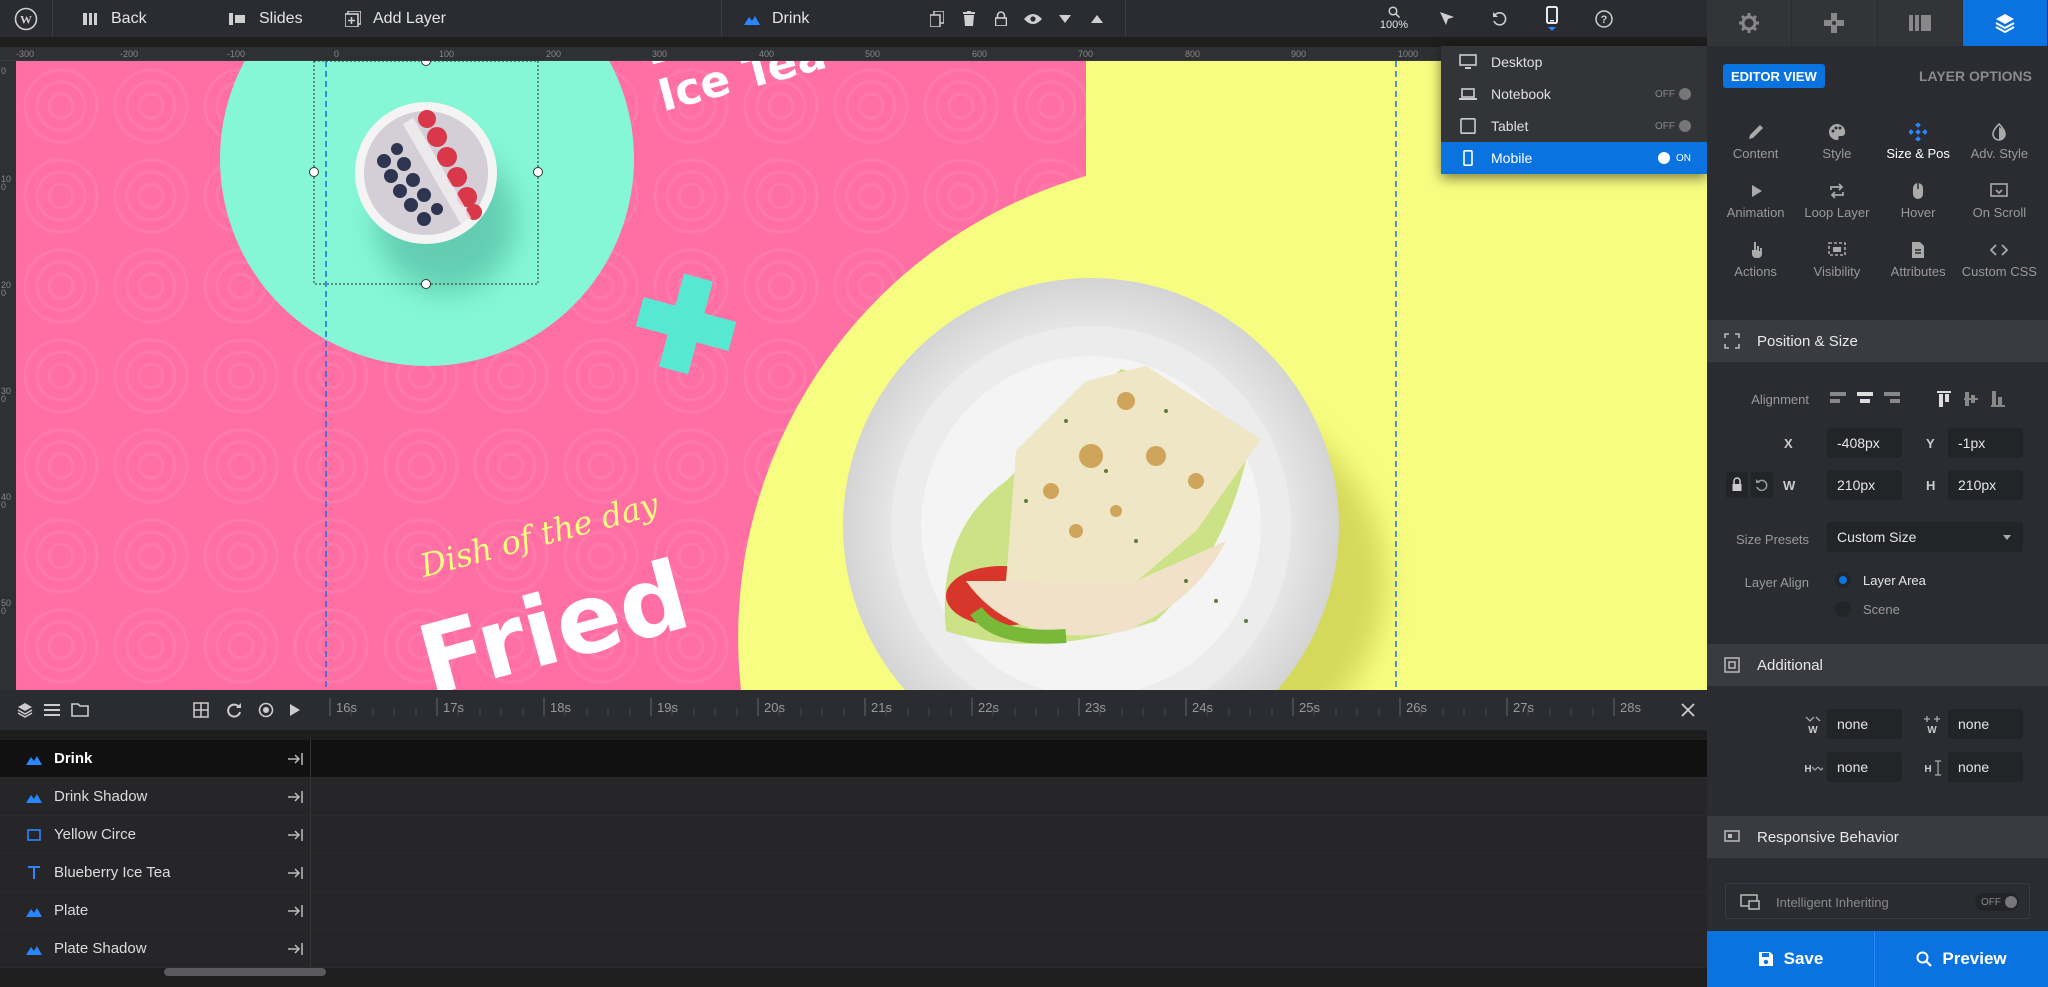 Image resolution: width=2048 pixels, height=987 pixels. I want to click on layer-name-cell: Blueberry Ice Tea, so click(155, 872).